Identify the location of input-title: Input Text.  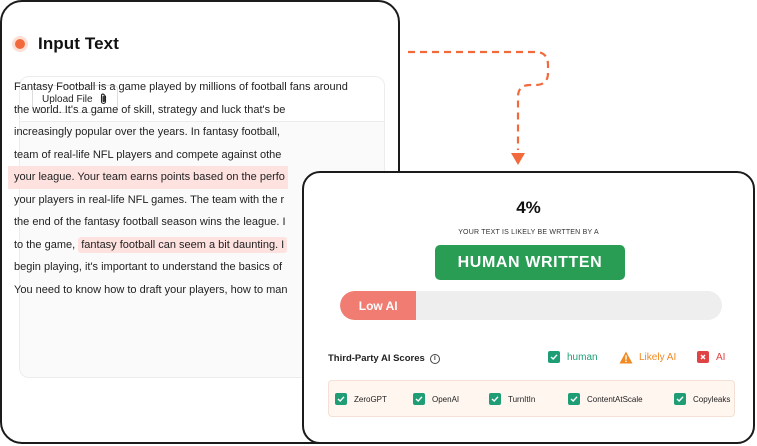
(78, 43).